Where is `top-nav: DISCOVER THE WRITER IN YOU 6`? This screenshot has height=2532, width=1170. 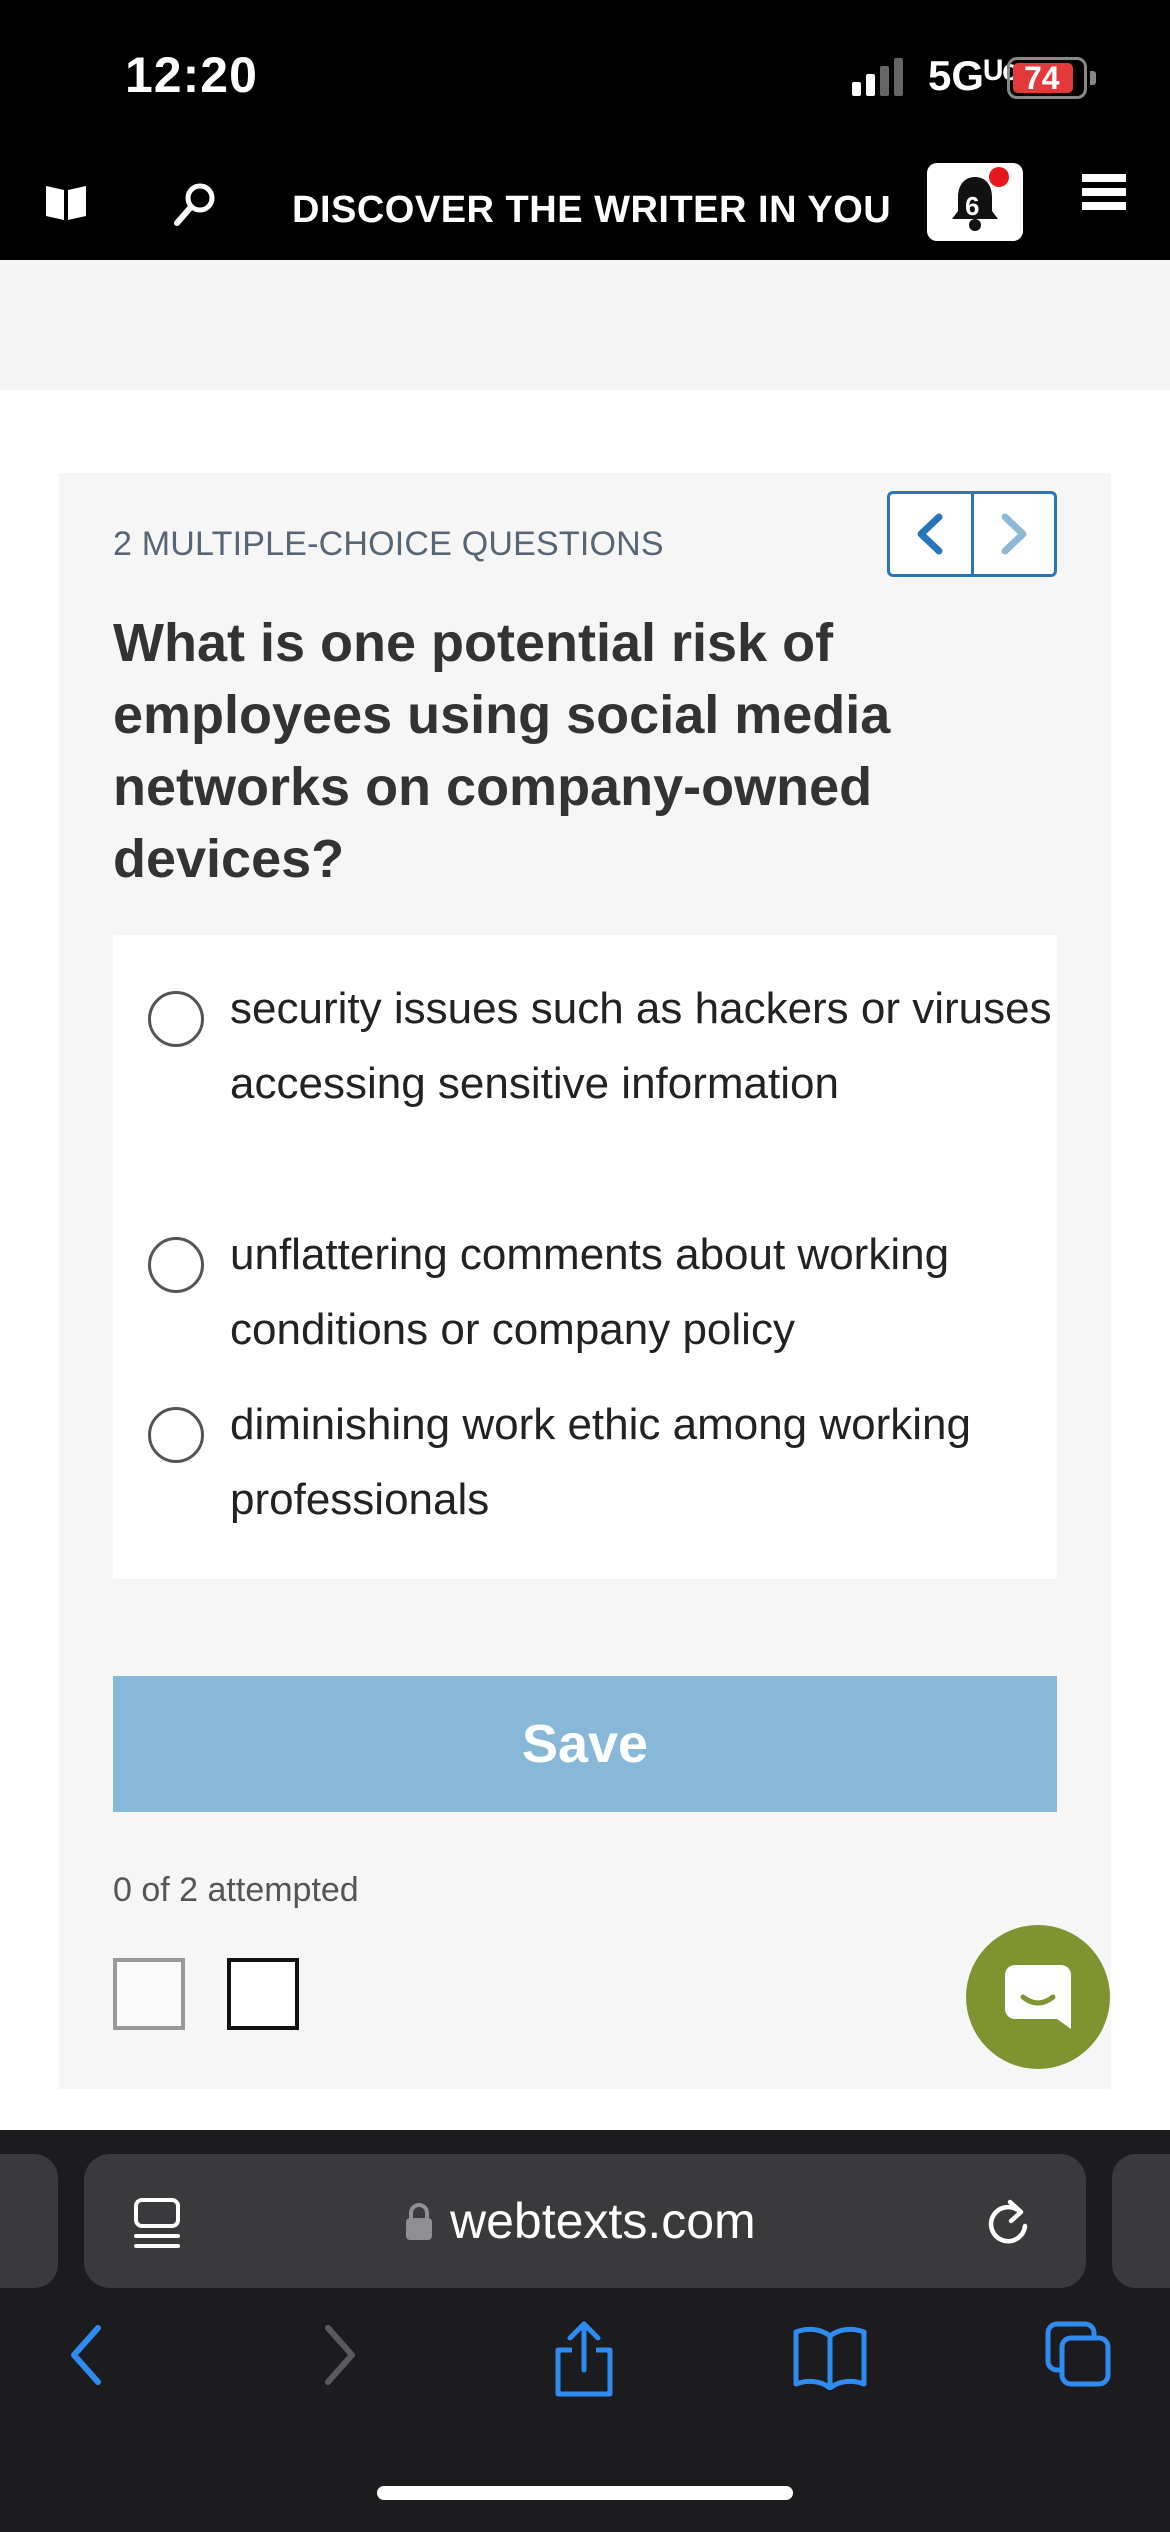 top-nav: DISCOVER THE WRITER IN YOU 6 is located at coordinates (585, 210).